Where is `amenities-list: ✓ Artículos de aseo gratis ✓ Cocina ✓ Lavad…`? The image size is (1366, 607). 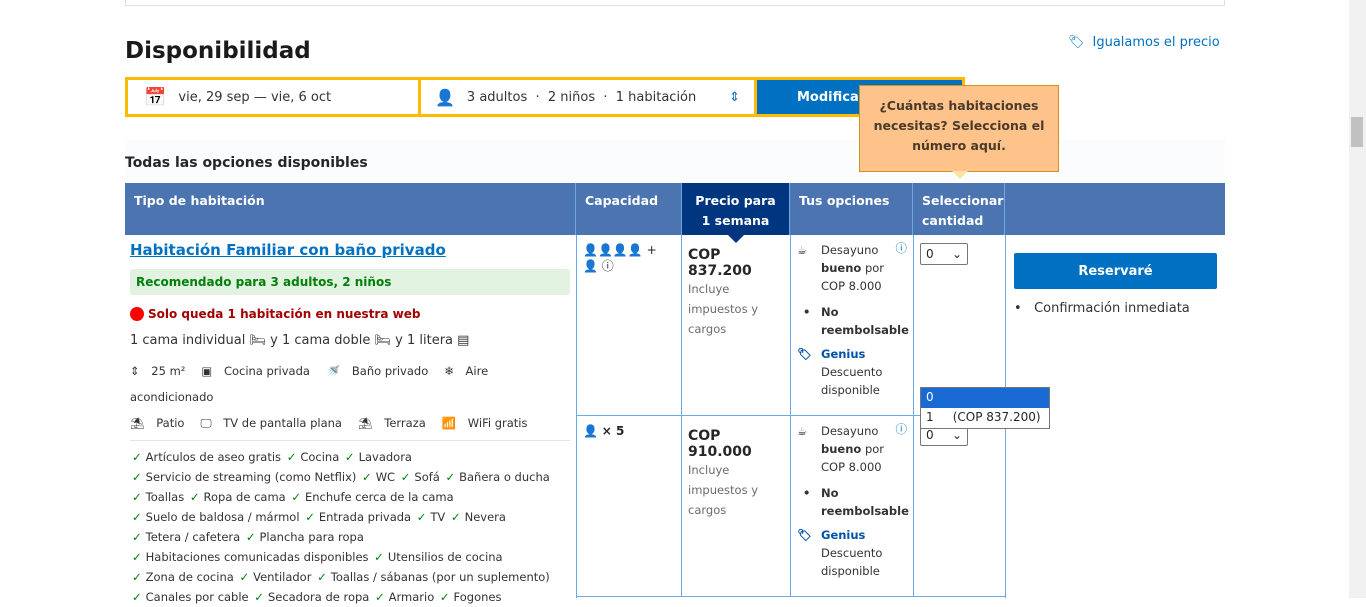 amenities-list: ✓ Artículos de aseo gratis ✓ Cocina ✓ Lavad… is located at coordinates (350, 527).